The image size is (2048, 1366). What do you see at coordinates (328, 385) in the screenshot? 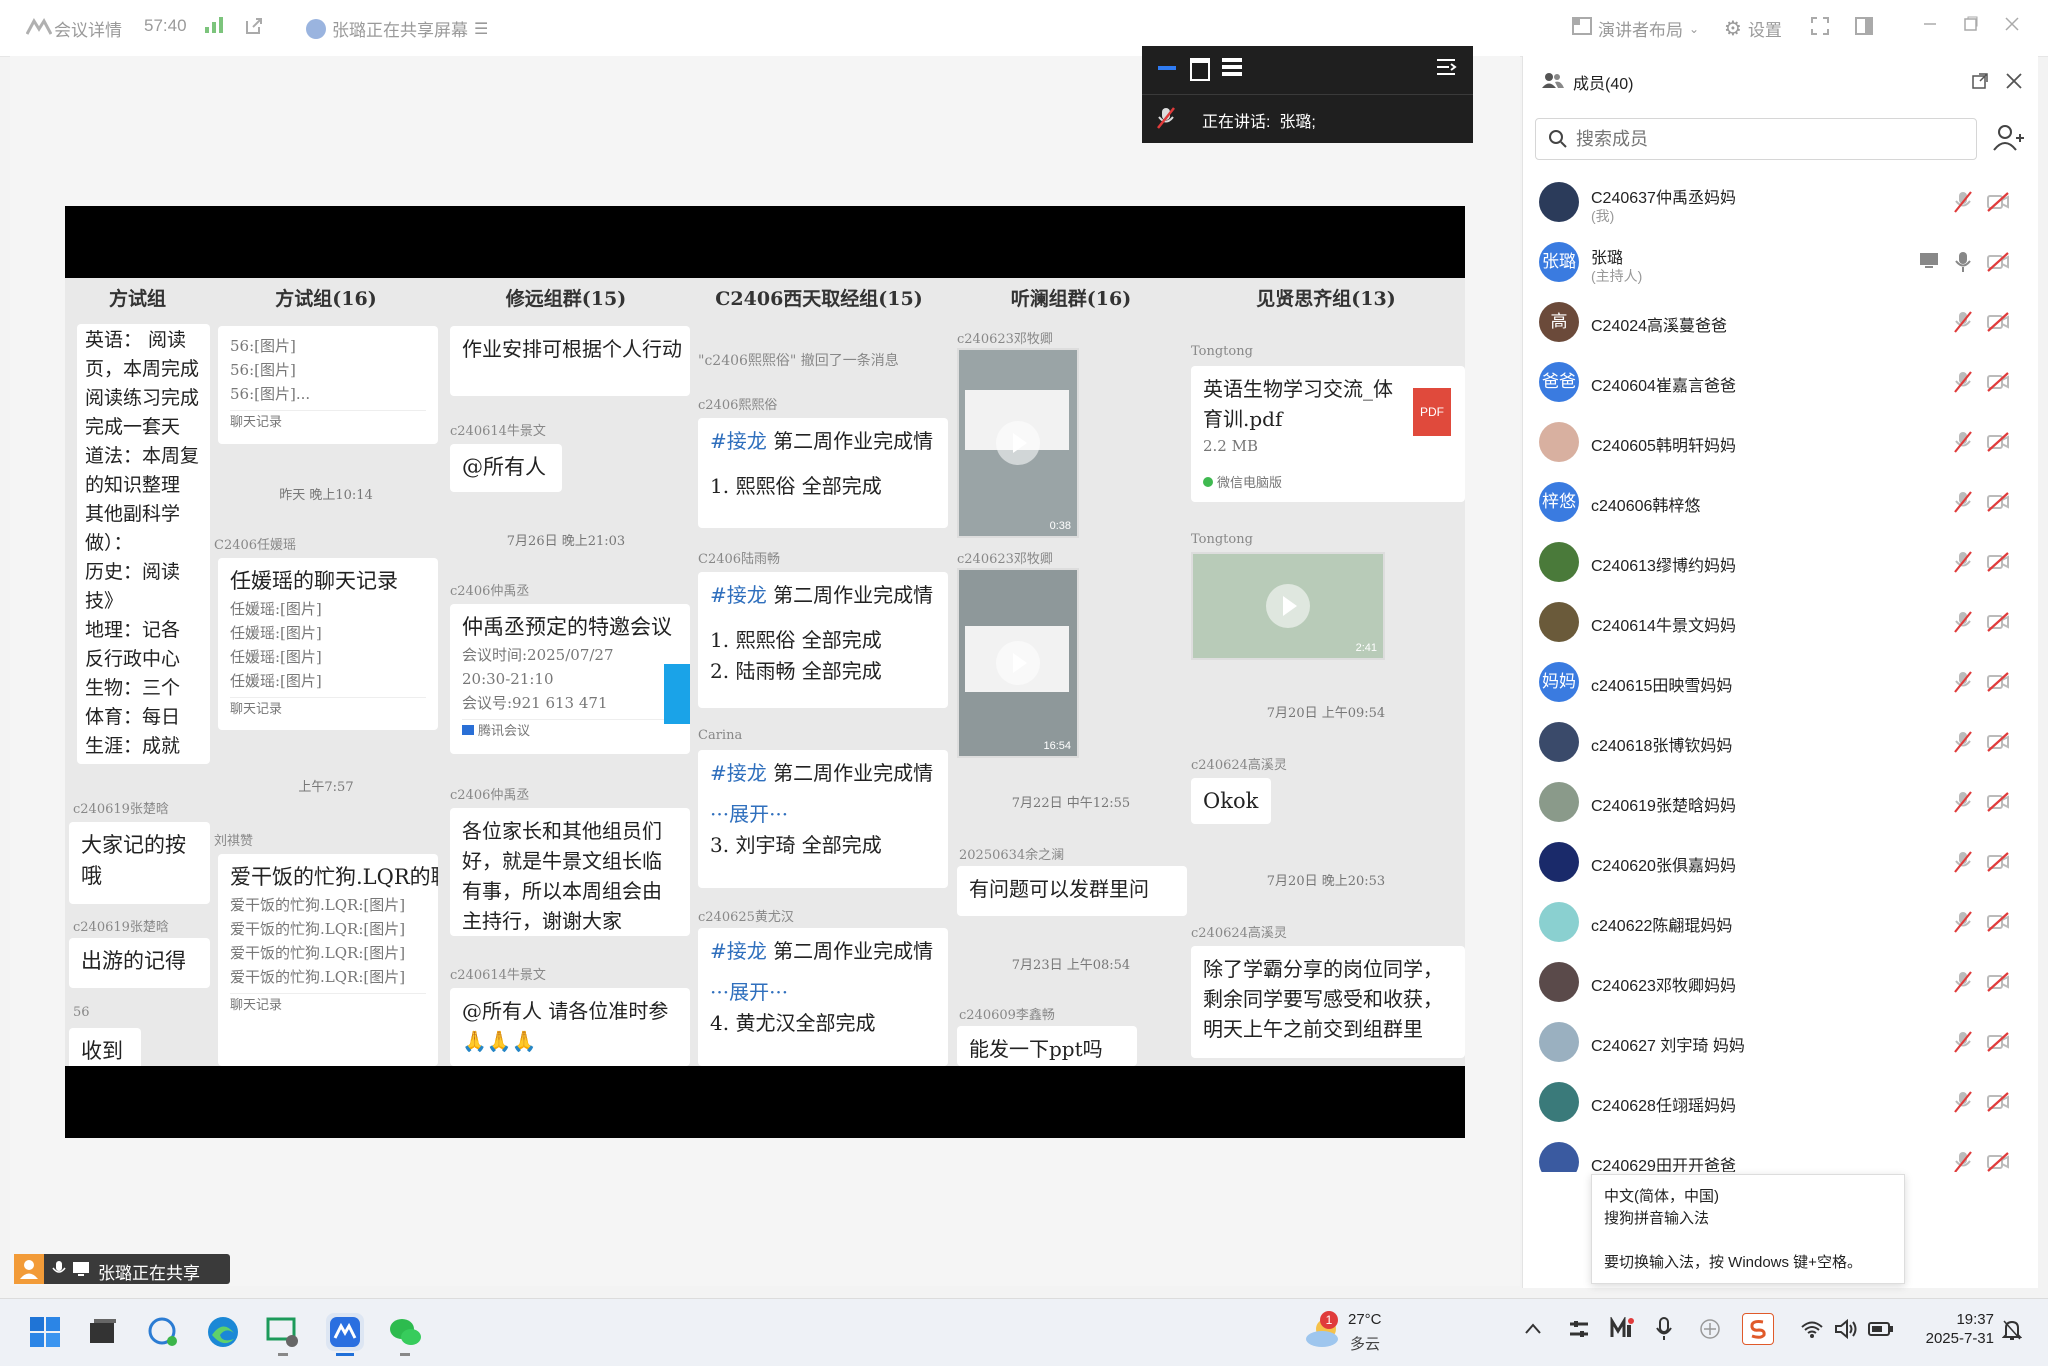
I see `chat-record-card: 56:[图片] 56:[图片] 56:[图片]... 聊天记录` at bounding box center [328, 385].